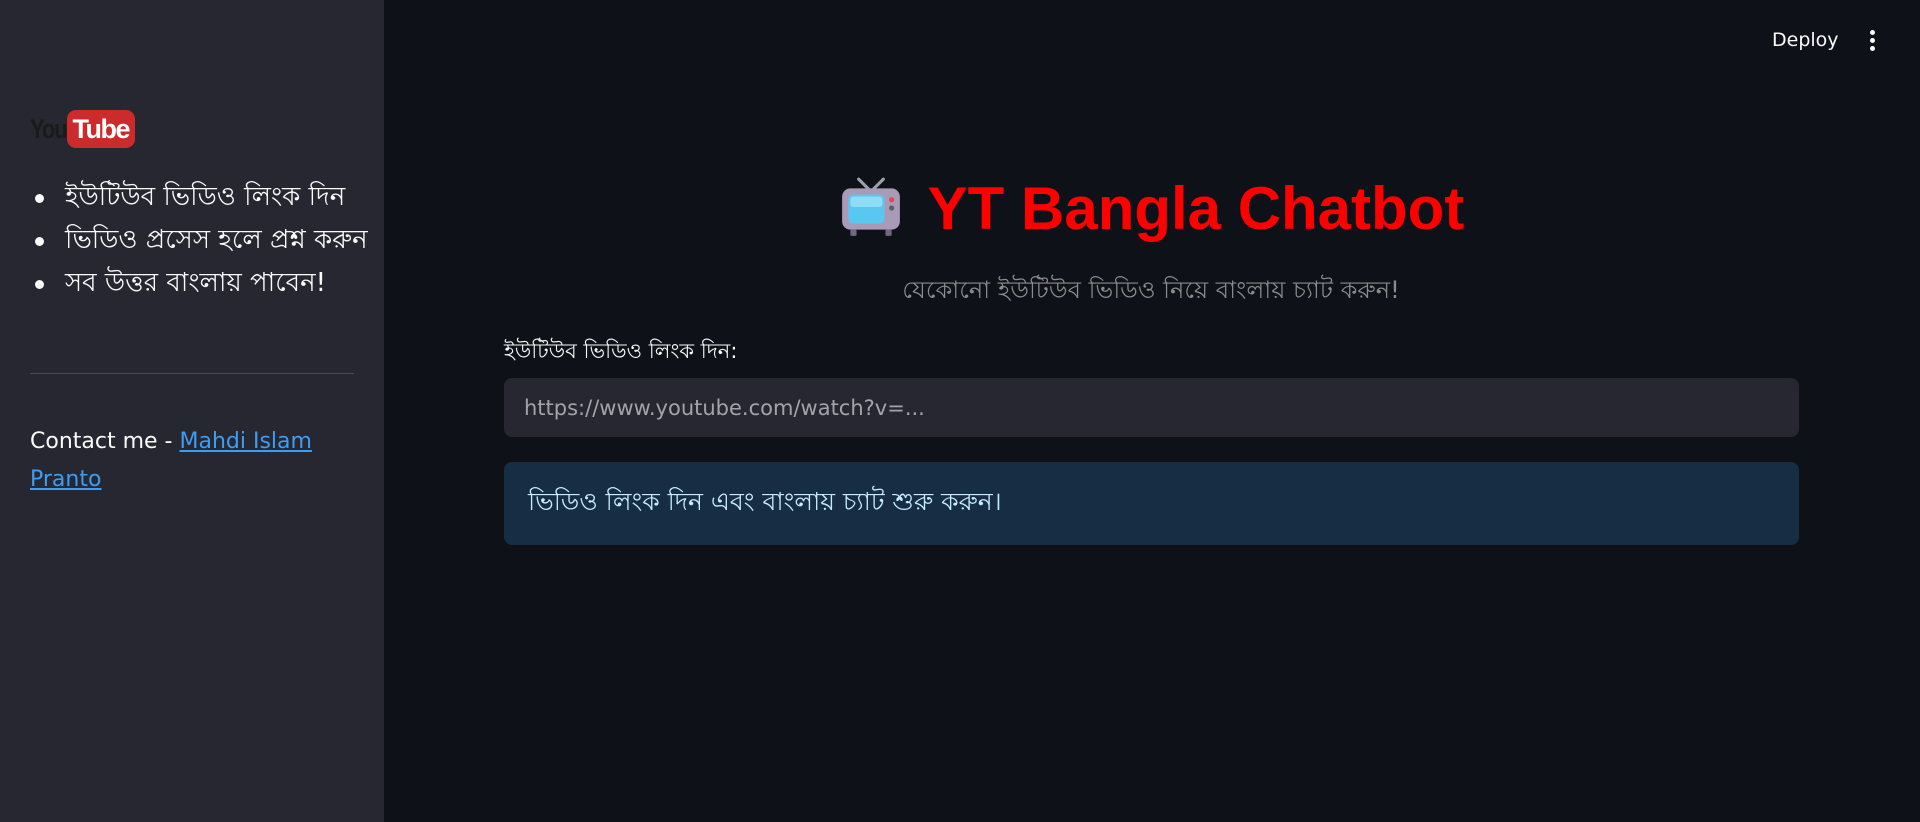 The width and height of the screenshot is (1920, 822). I want to click on television-icon, so click(870, 206).